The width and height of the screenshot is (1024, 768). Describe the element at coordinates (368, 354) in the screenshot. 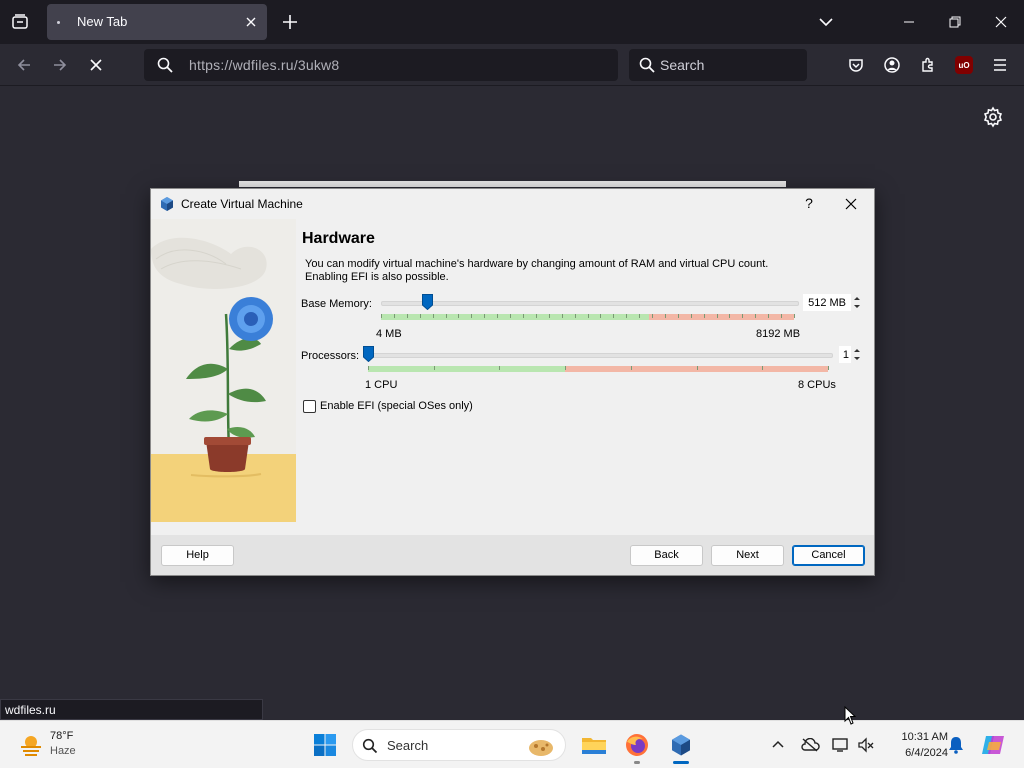

I see `processors-slider-thumb` at that location.